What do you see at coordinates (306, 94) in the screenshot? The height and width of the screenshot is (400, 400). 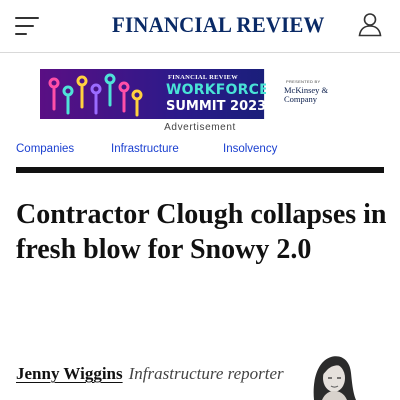 I see `ad-sponsor-name: McKinsey & Company` at bounding box center [306, 94].